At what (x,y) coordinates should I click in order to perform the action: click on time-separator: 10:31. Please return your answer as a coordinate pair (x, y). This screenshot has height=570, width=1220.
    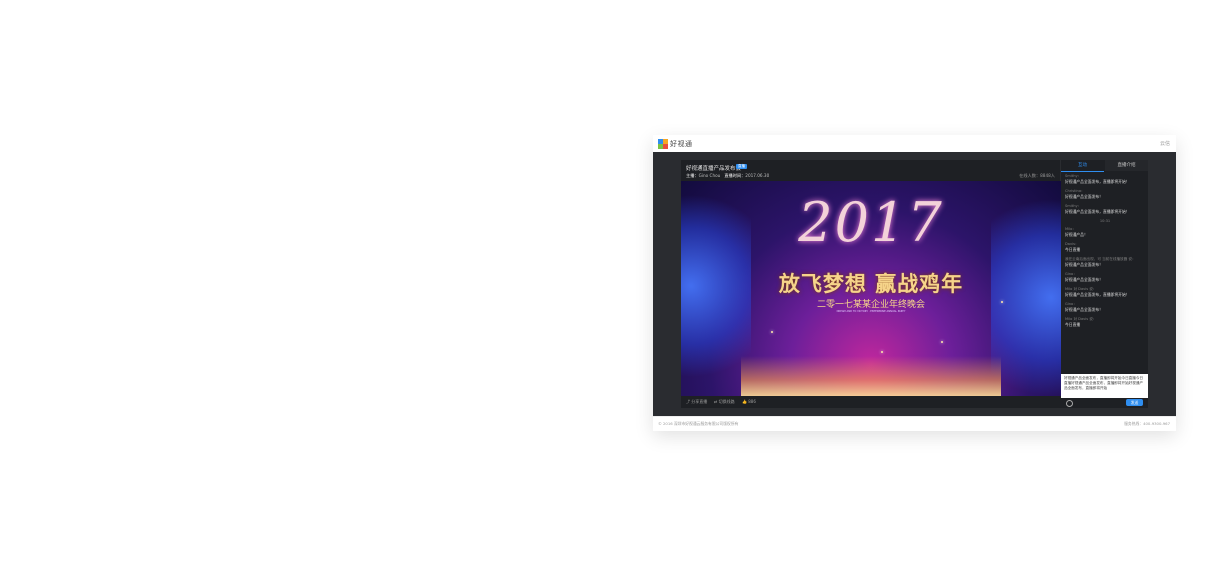
    Looking at the image, I should click on (1105, 221).